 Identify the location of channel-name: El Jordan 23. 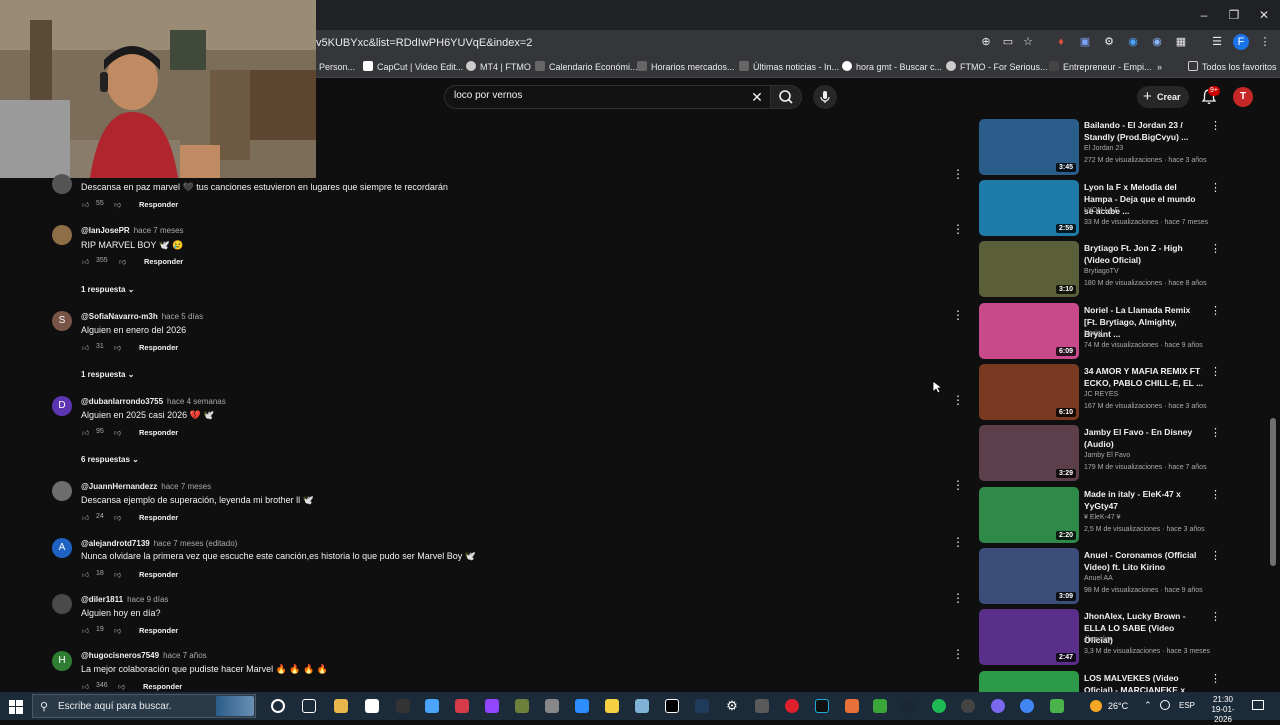
(1103, 148).